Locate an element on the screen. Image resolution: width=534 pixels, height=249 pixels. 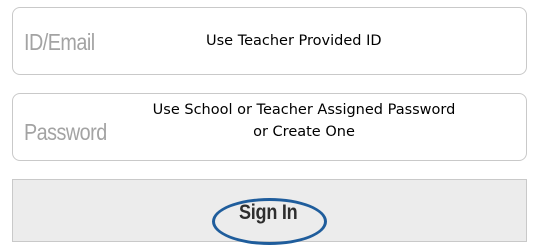
password-annotation-line-1: Use School or Teacher Assigned Password is located at coordinates (304, 110).